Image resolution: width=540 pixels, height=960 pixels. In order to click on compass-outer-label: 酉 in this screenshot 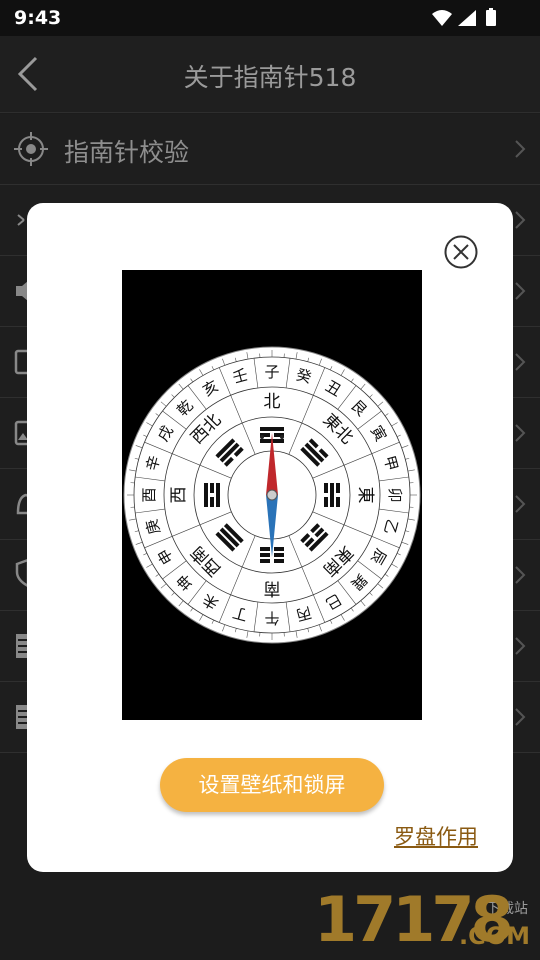, I will do `click(149, 494)`.